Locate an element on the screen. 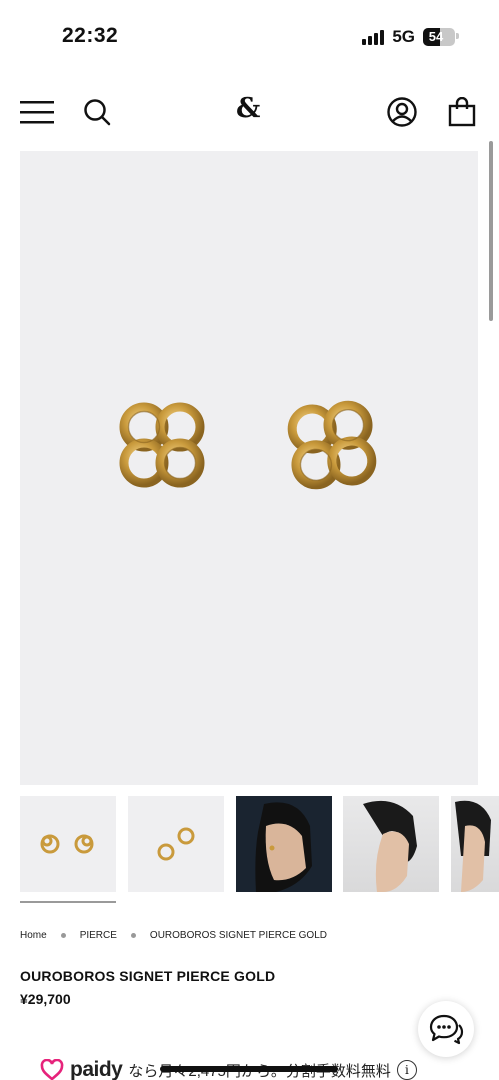 Image resolution: width=499 pixels, height=1080 pixels. thumbnail-earrings-front is located at coordinates (68, 844).